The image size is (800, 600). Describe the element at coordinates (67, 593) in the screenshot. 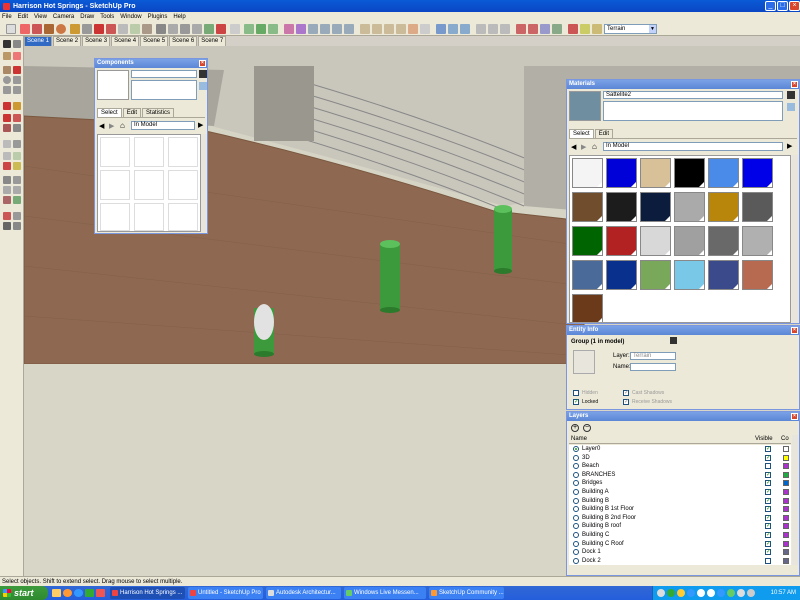

I see `firefox-icon` at that location.